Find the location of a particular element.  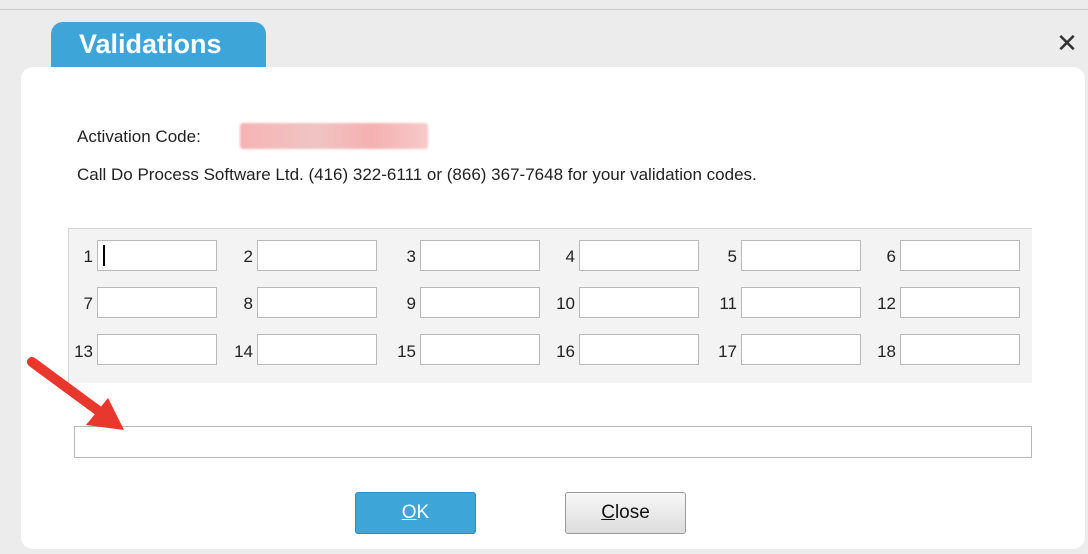

field-number-5: 5 is located at coordinates (732, 256).